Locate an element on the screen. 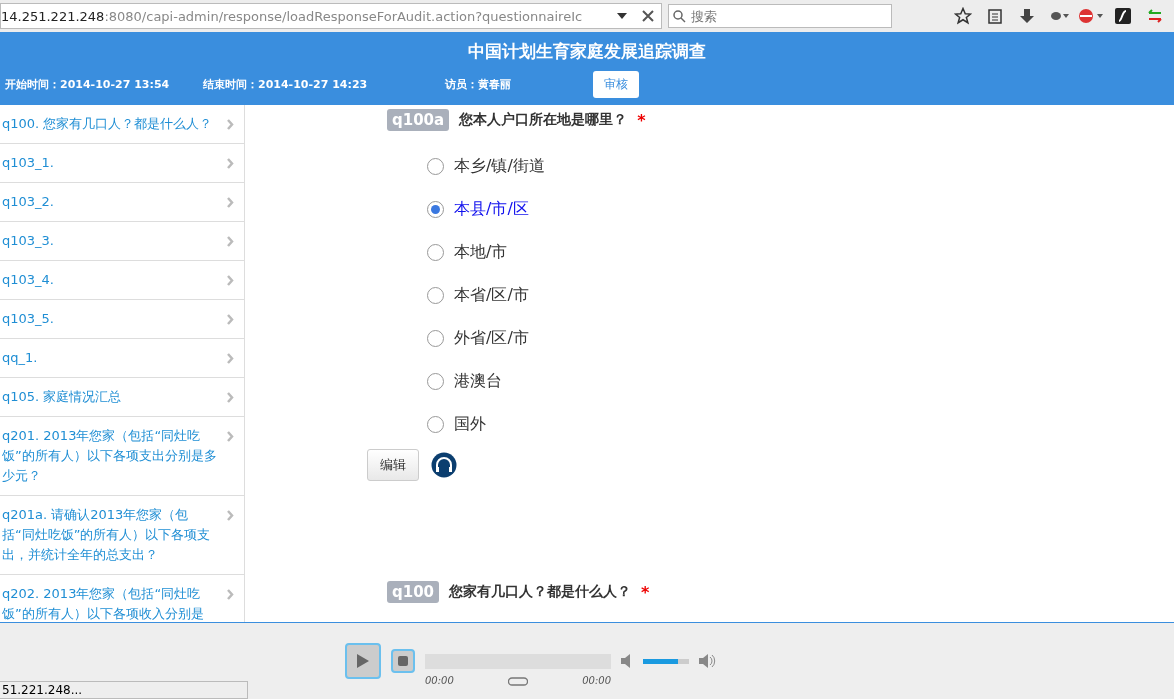  end-time: 结束时间：2014-10-27 14:23 is located at coordinates (286, 84).